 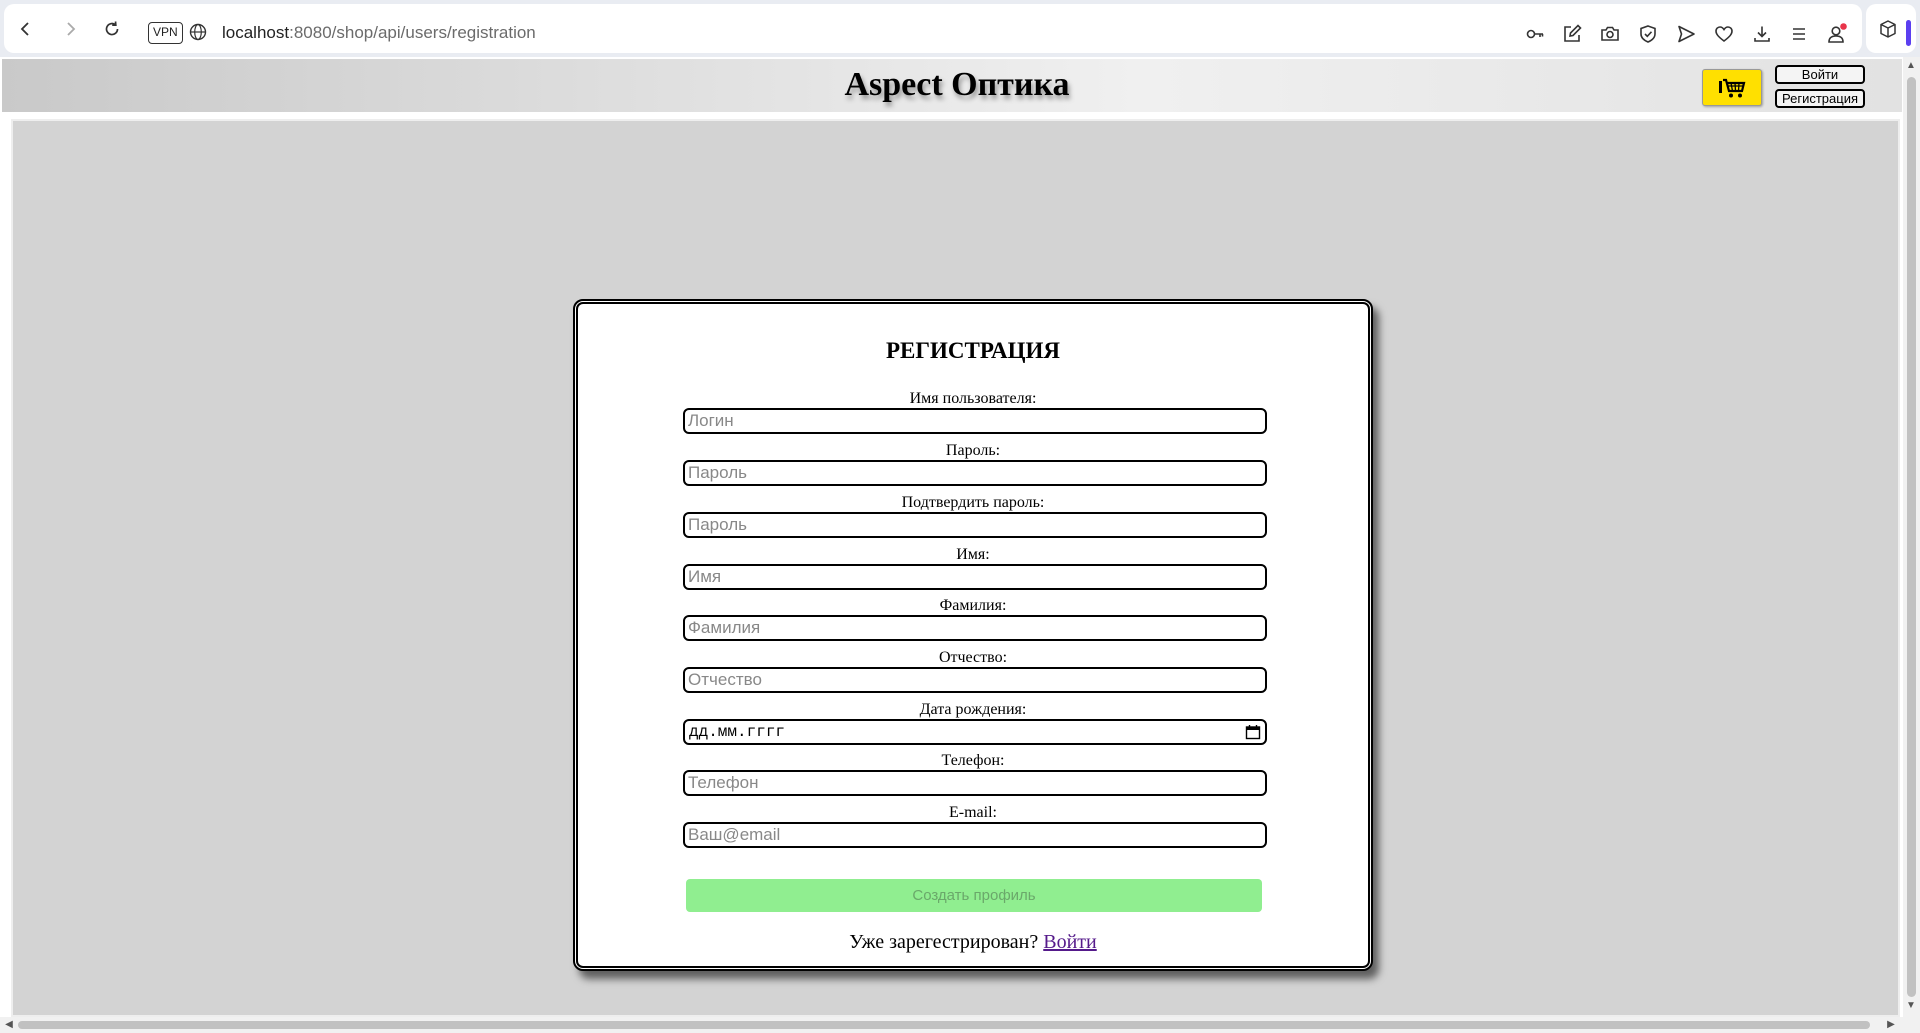 I want to click on patronymic-label: Отчество:, so click(x=973, y=657).